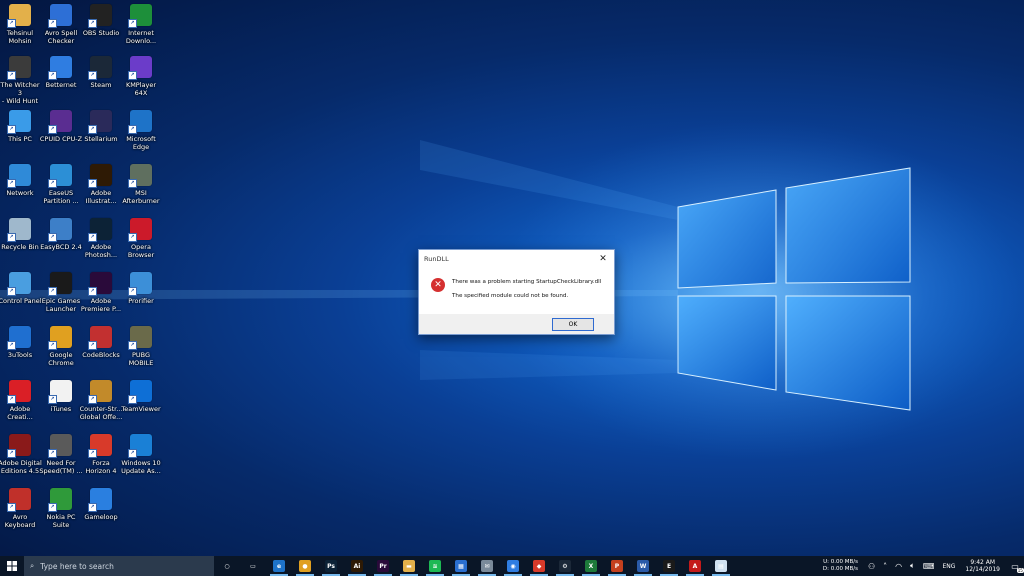 The height and width of the screenshot is (576, 1024). Describe the element at coordinates (539, 566) in the screenshot. I see `taskbar-item: ◆` at that location.